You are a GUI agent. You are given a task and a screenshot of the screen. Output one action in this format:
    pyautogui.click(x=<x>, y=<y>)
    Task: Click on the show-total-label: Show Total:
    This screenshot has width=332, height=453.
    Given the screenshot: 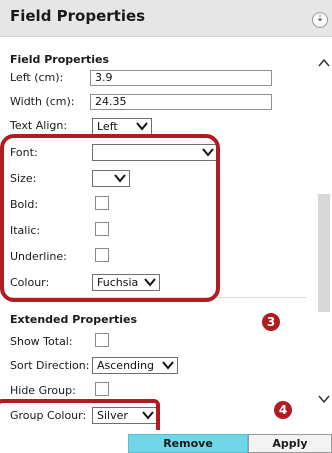 What is the action you would take?
    pyautogui.click(x=41, y=341)
    